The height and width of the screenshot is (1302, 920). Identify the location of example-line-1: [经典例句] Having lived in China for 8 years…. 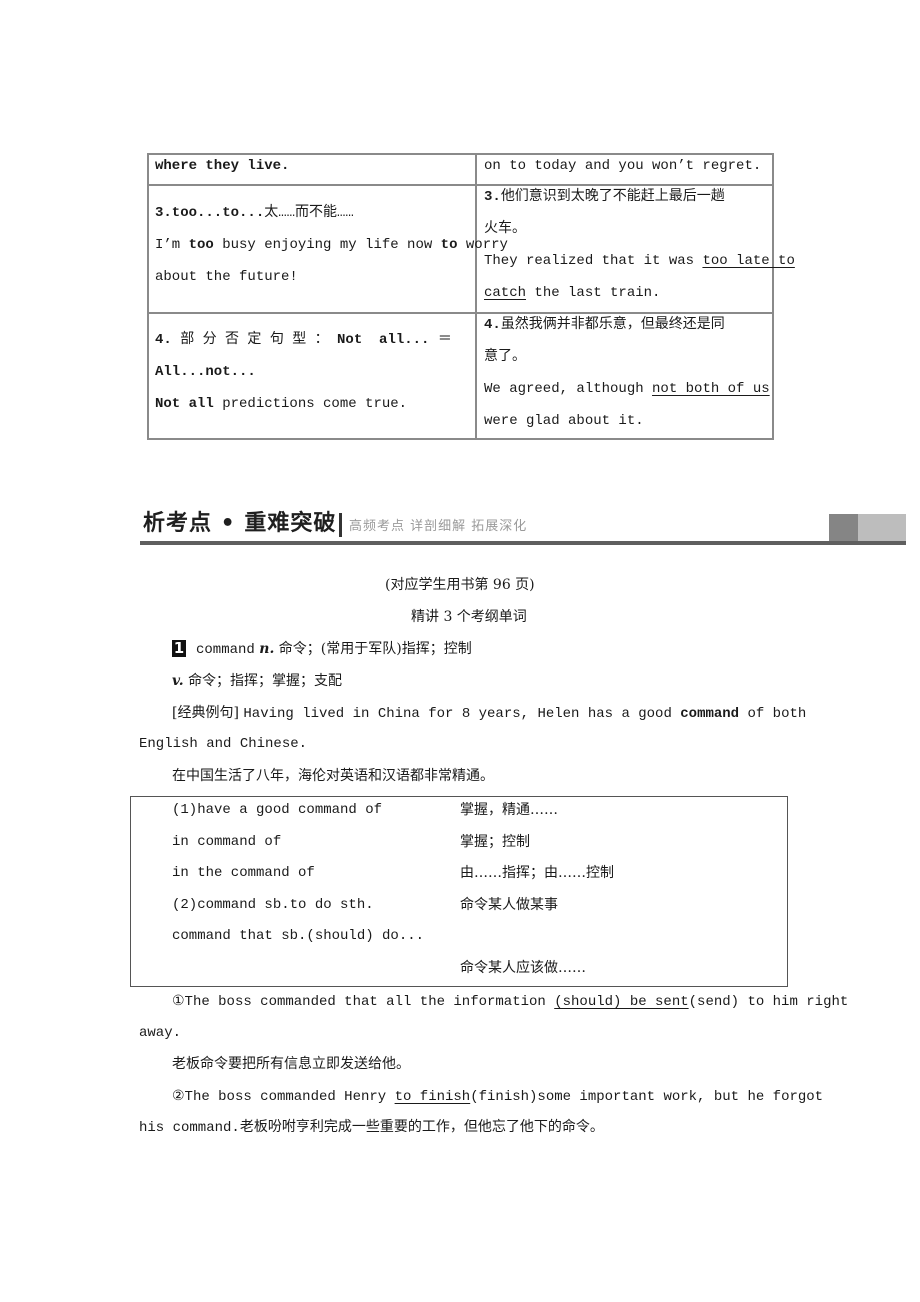
(489, 713).